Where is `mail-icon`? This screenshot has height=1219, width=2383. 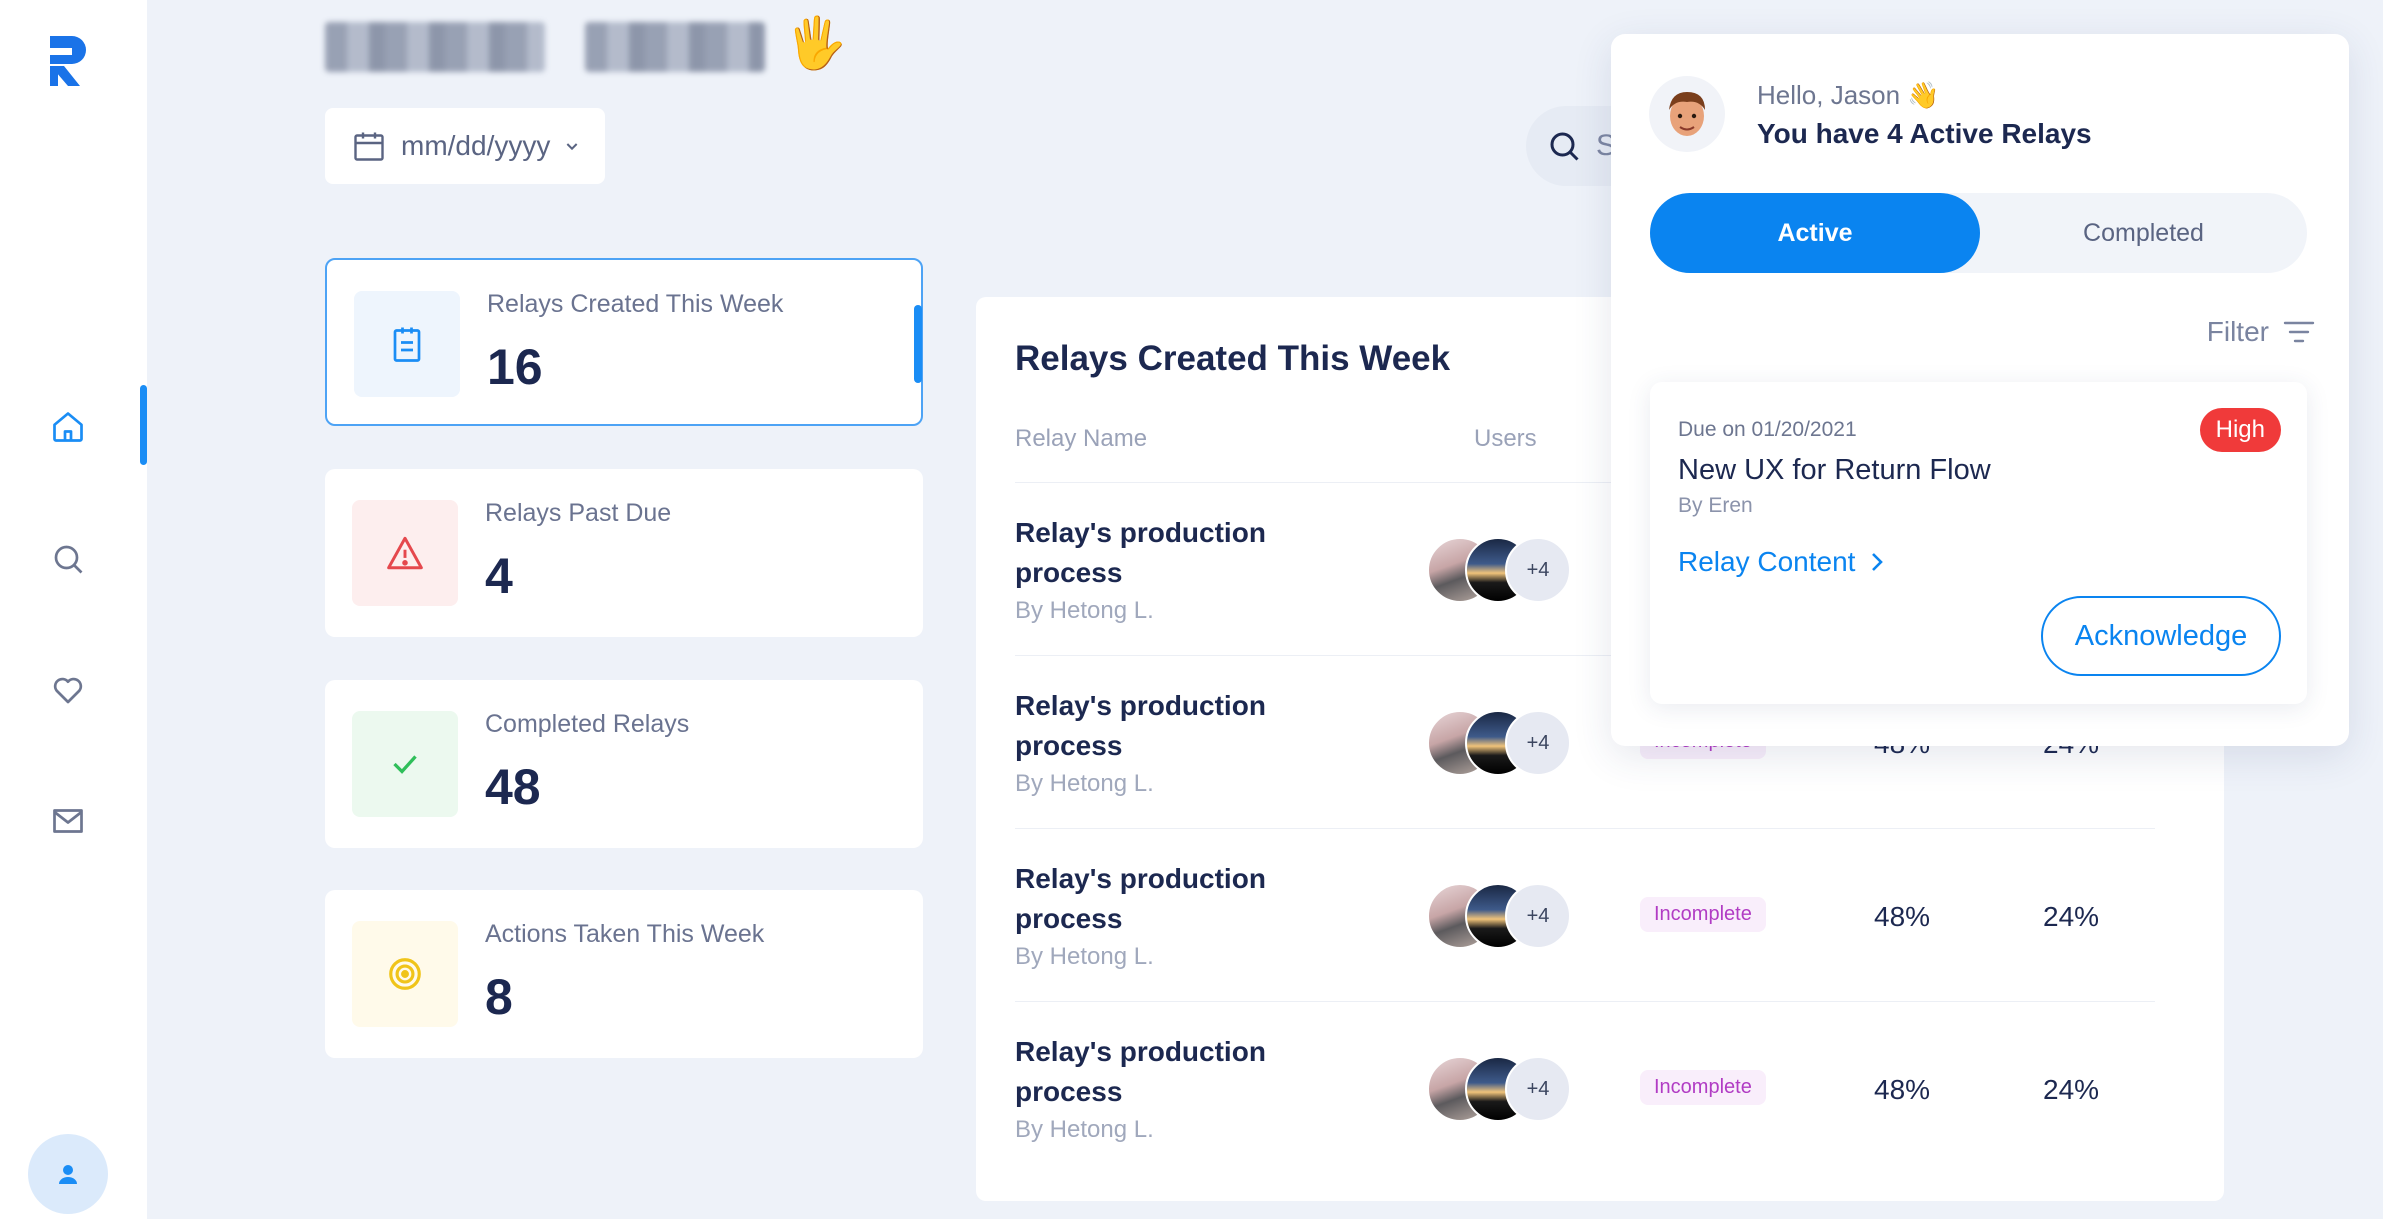
mail-icon is located at coordinates (68, 821).